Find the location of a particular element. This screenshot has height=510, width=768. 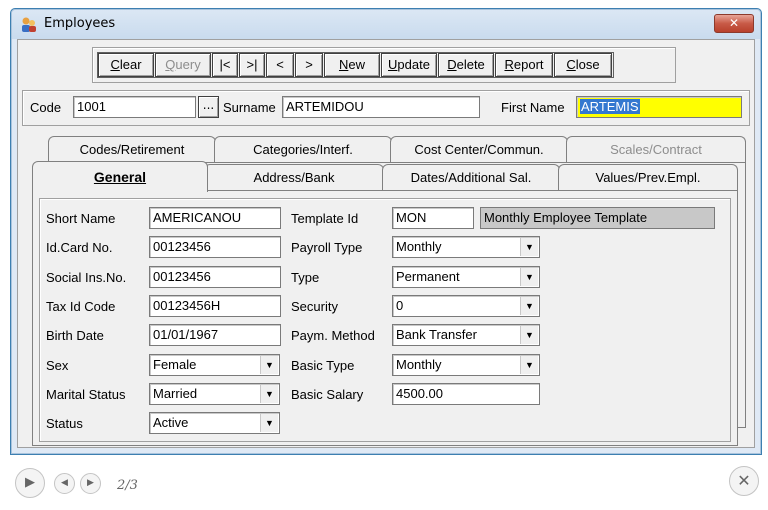

tab-dates-additional-sal: Dates/Additional Sal. is located at coordinates (471, 178).